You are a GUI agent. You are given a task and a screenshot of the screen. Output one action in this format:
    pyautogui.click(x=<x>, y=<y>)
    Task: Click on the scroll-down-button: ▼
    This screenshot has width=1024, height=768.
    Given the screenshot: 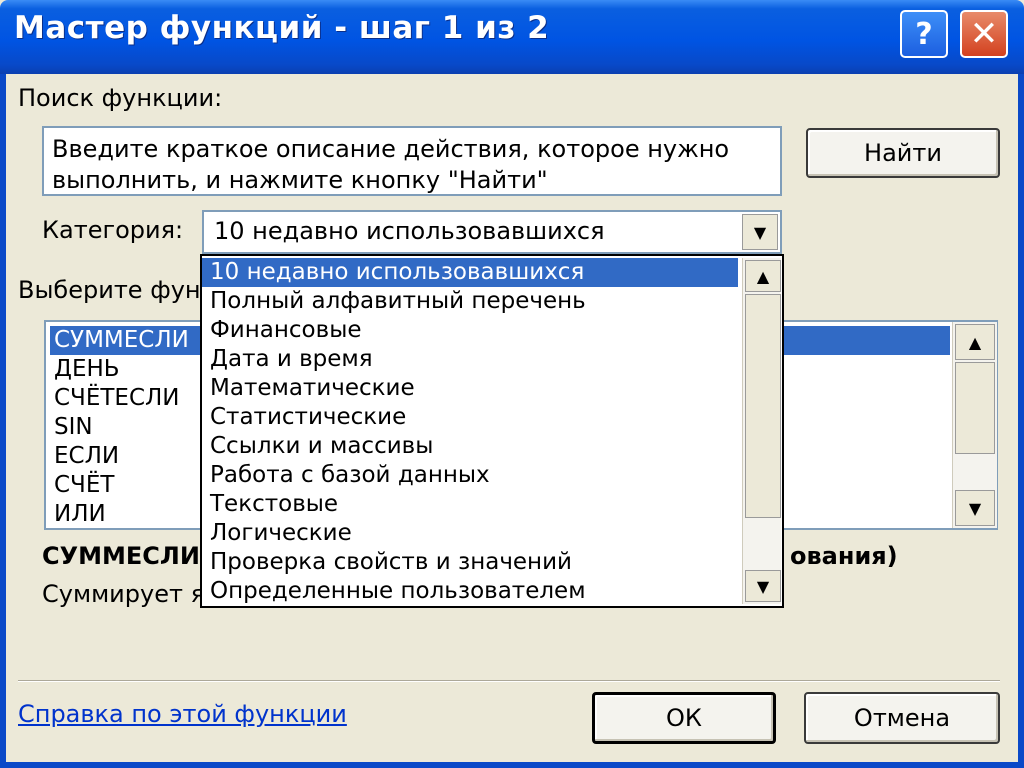 What is the action you would take?
    pyautogui.click(x=975, y=508)
    